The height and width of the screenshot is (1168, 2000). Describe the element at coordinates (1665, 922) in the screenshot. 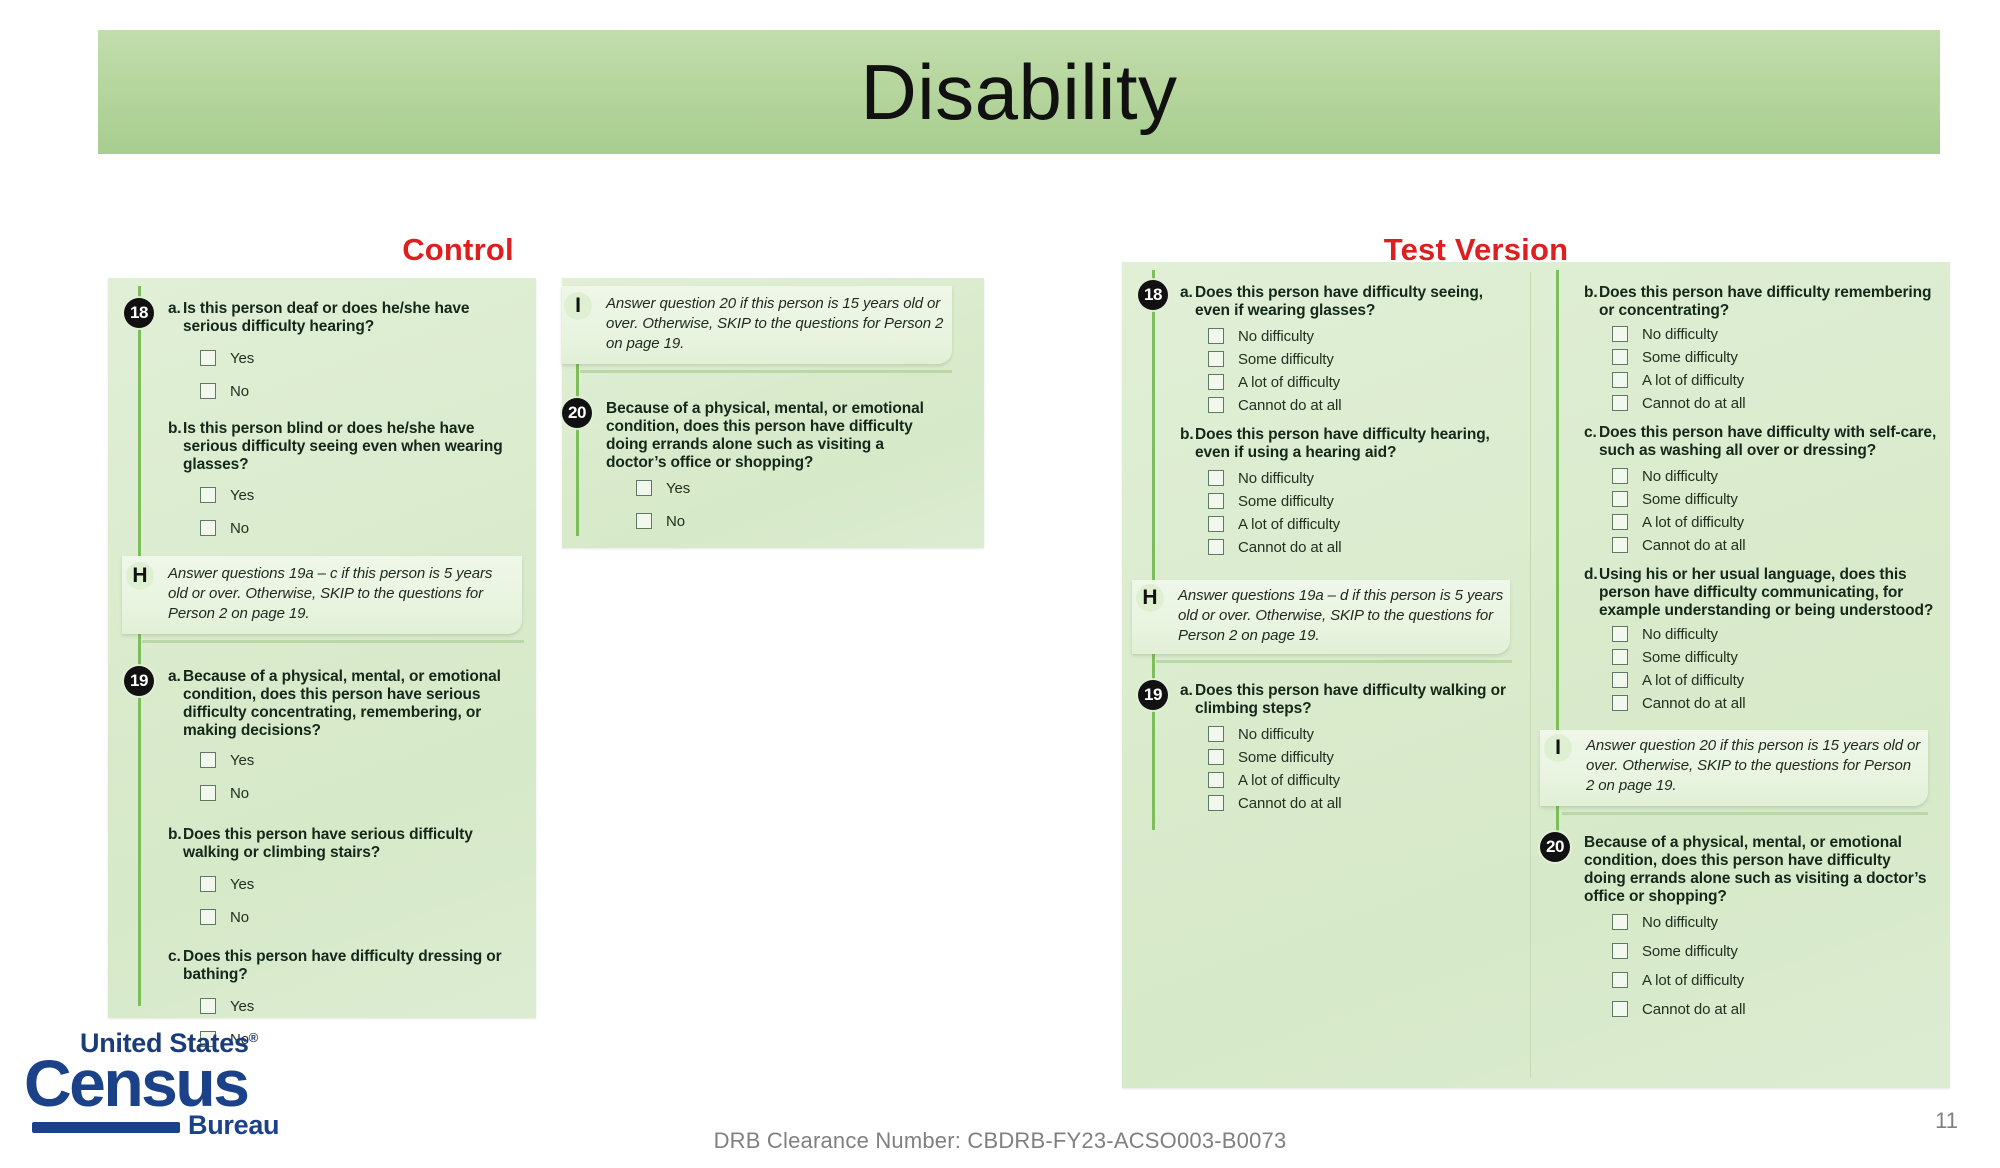

I see `test-q20-option-1: No difficulty` at that location.